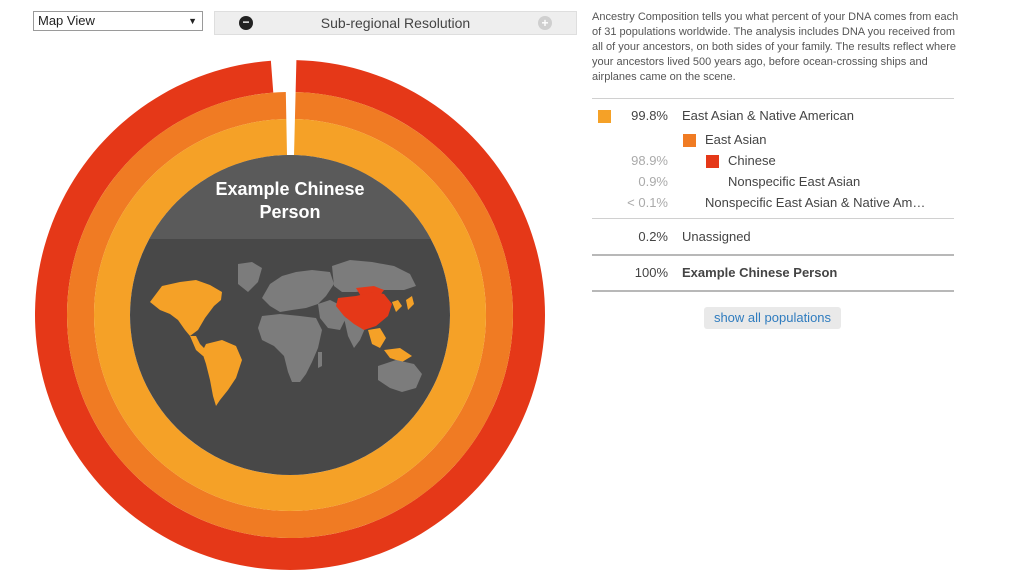 Image resolution: width=1024 pixels, height=575 pixels. Describe the element at coordinates (651, 272) in the screenshot. I see `total-percent: 100%` at that location.